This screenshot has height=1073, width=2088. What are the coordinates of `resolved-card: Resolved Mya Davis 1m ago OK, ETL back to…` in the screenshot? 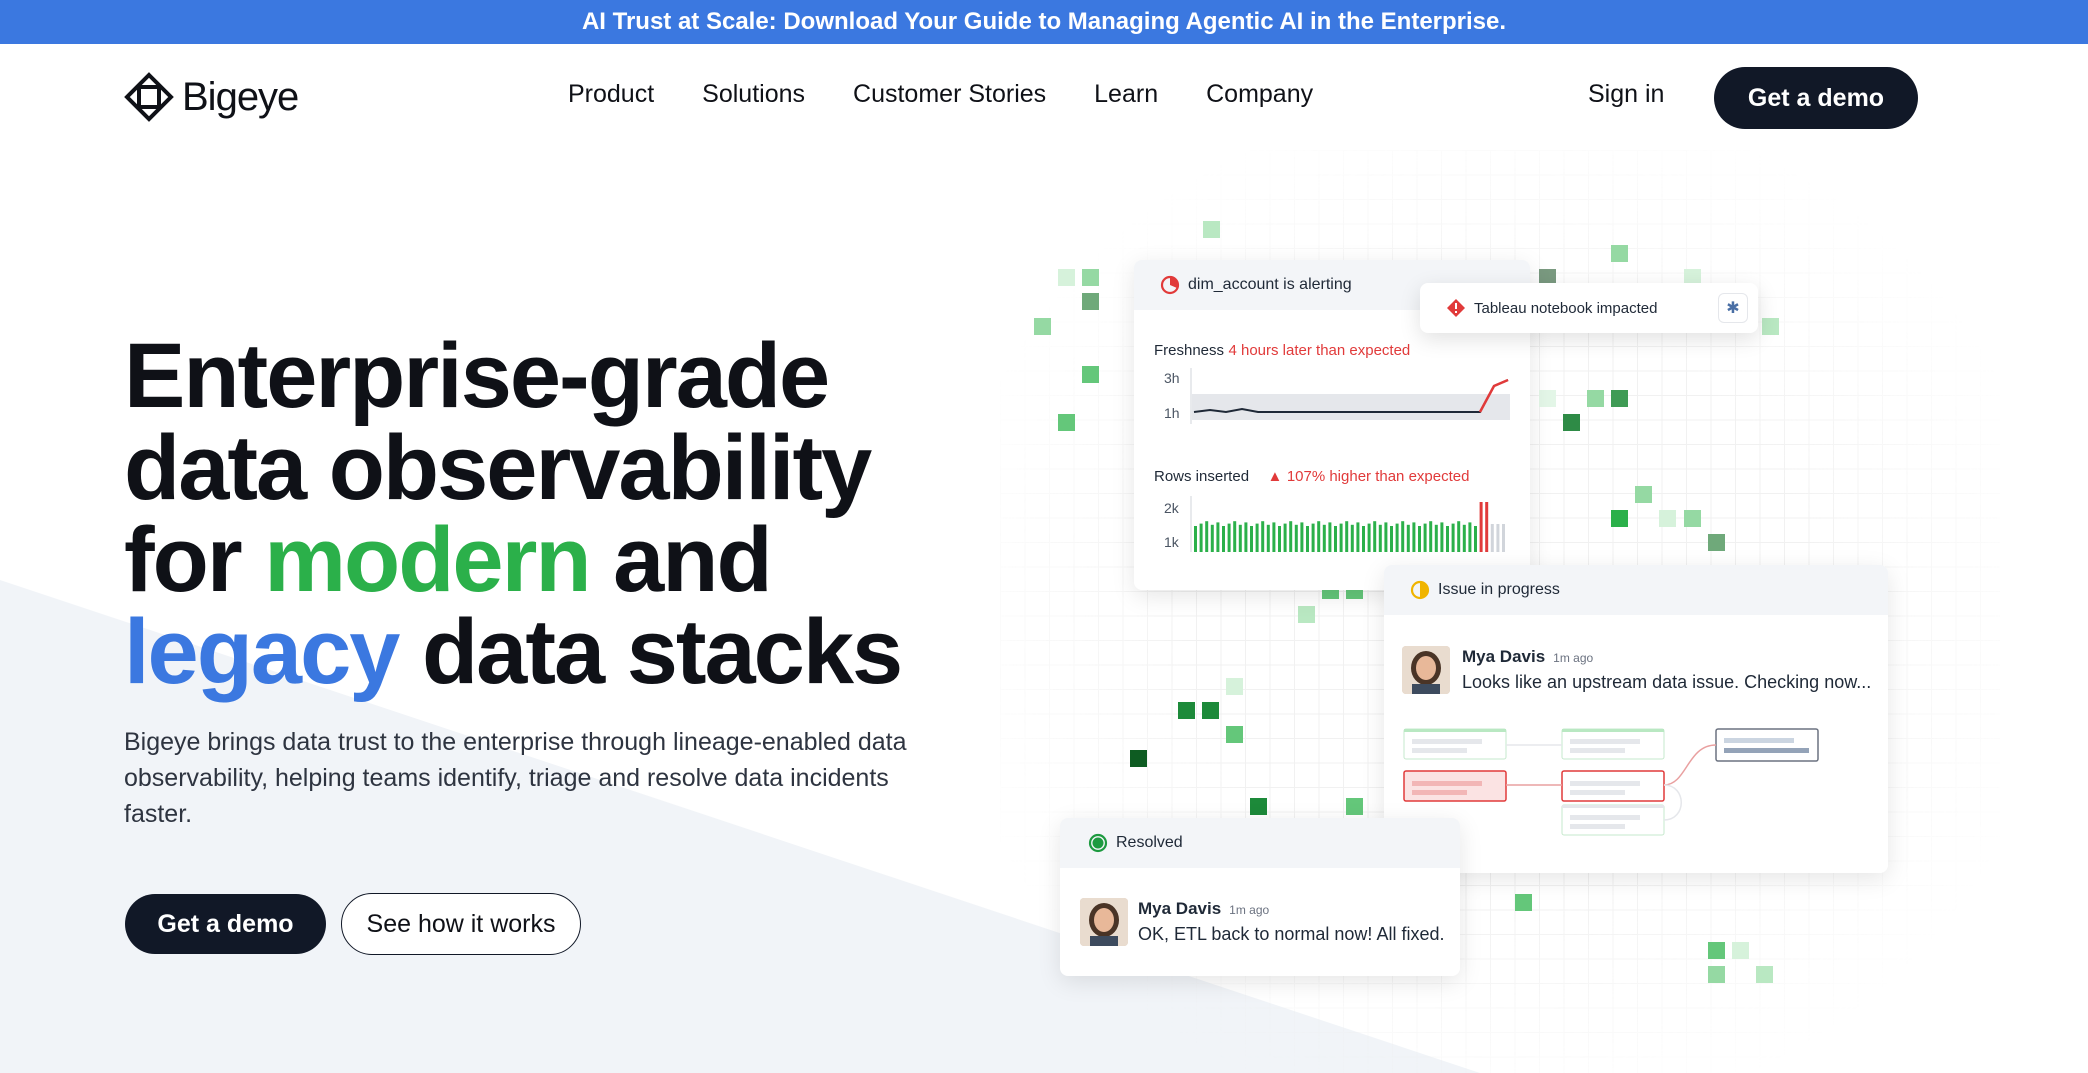 It's located at (1260, 897).